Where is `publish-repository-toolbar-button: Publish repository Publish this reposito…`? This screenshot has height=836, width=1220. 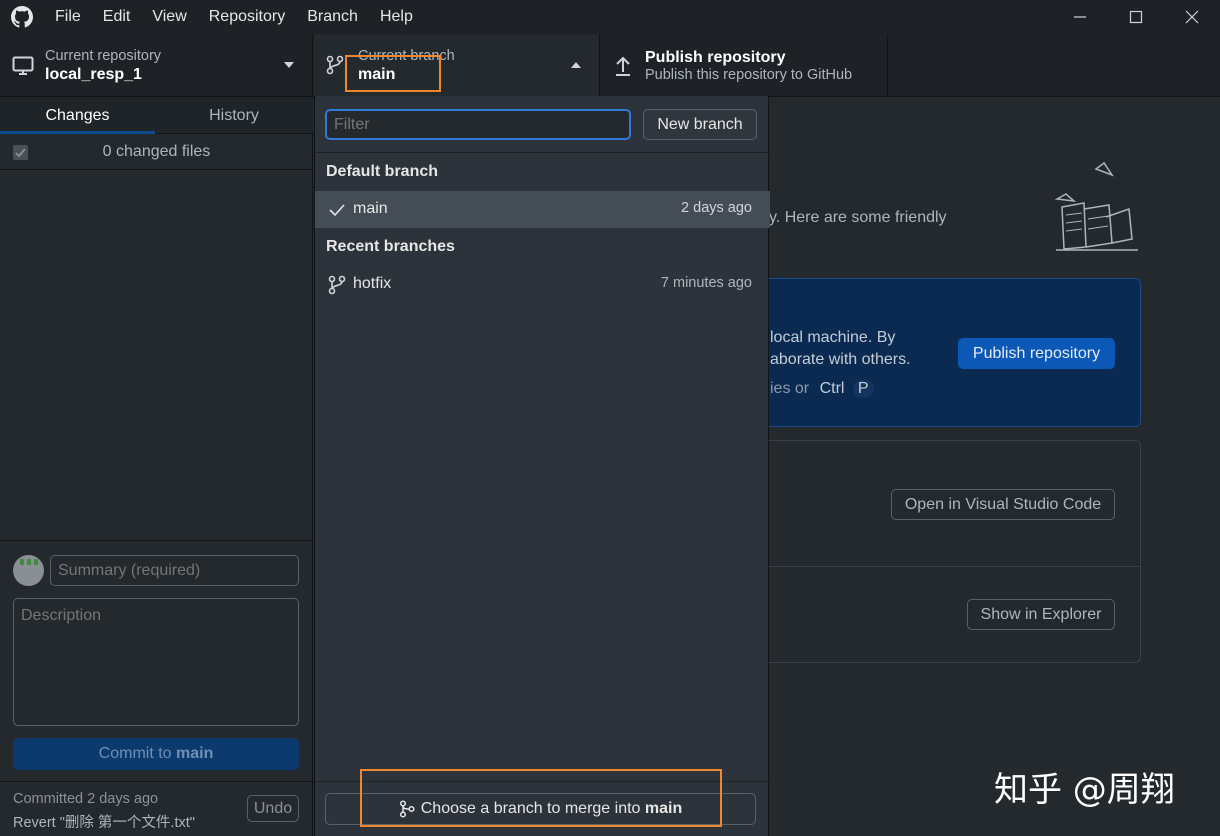
publish-repository-toolbar-button: Publish repository Publish this reposito… is located at coordinates (744, 65).